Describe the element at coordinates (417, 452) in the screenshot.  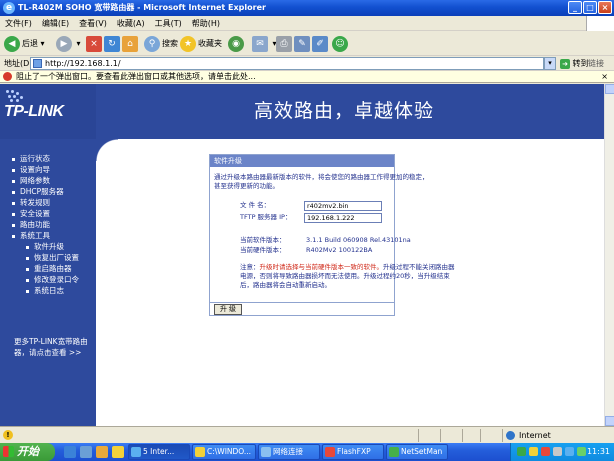
I see `taskbar-item-netsetman: NetSetMan` at that location.